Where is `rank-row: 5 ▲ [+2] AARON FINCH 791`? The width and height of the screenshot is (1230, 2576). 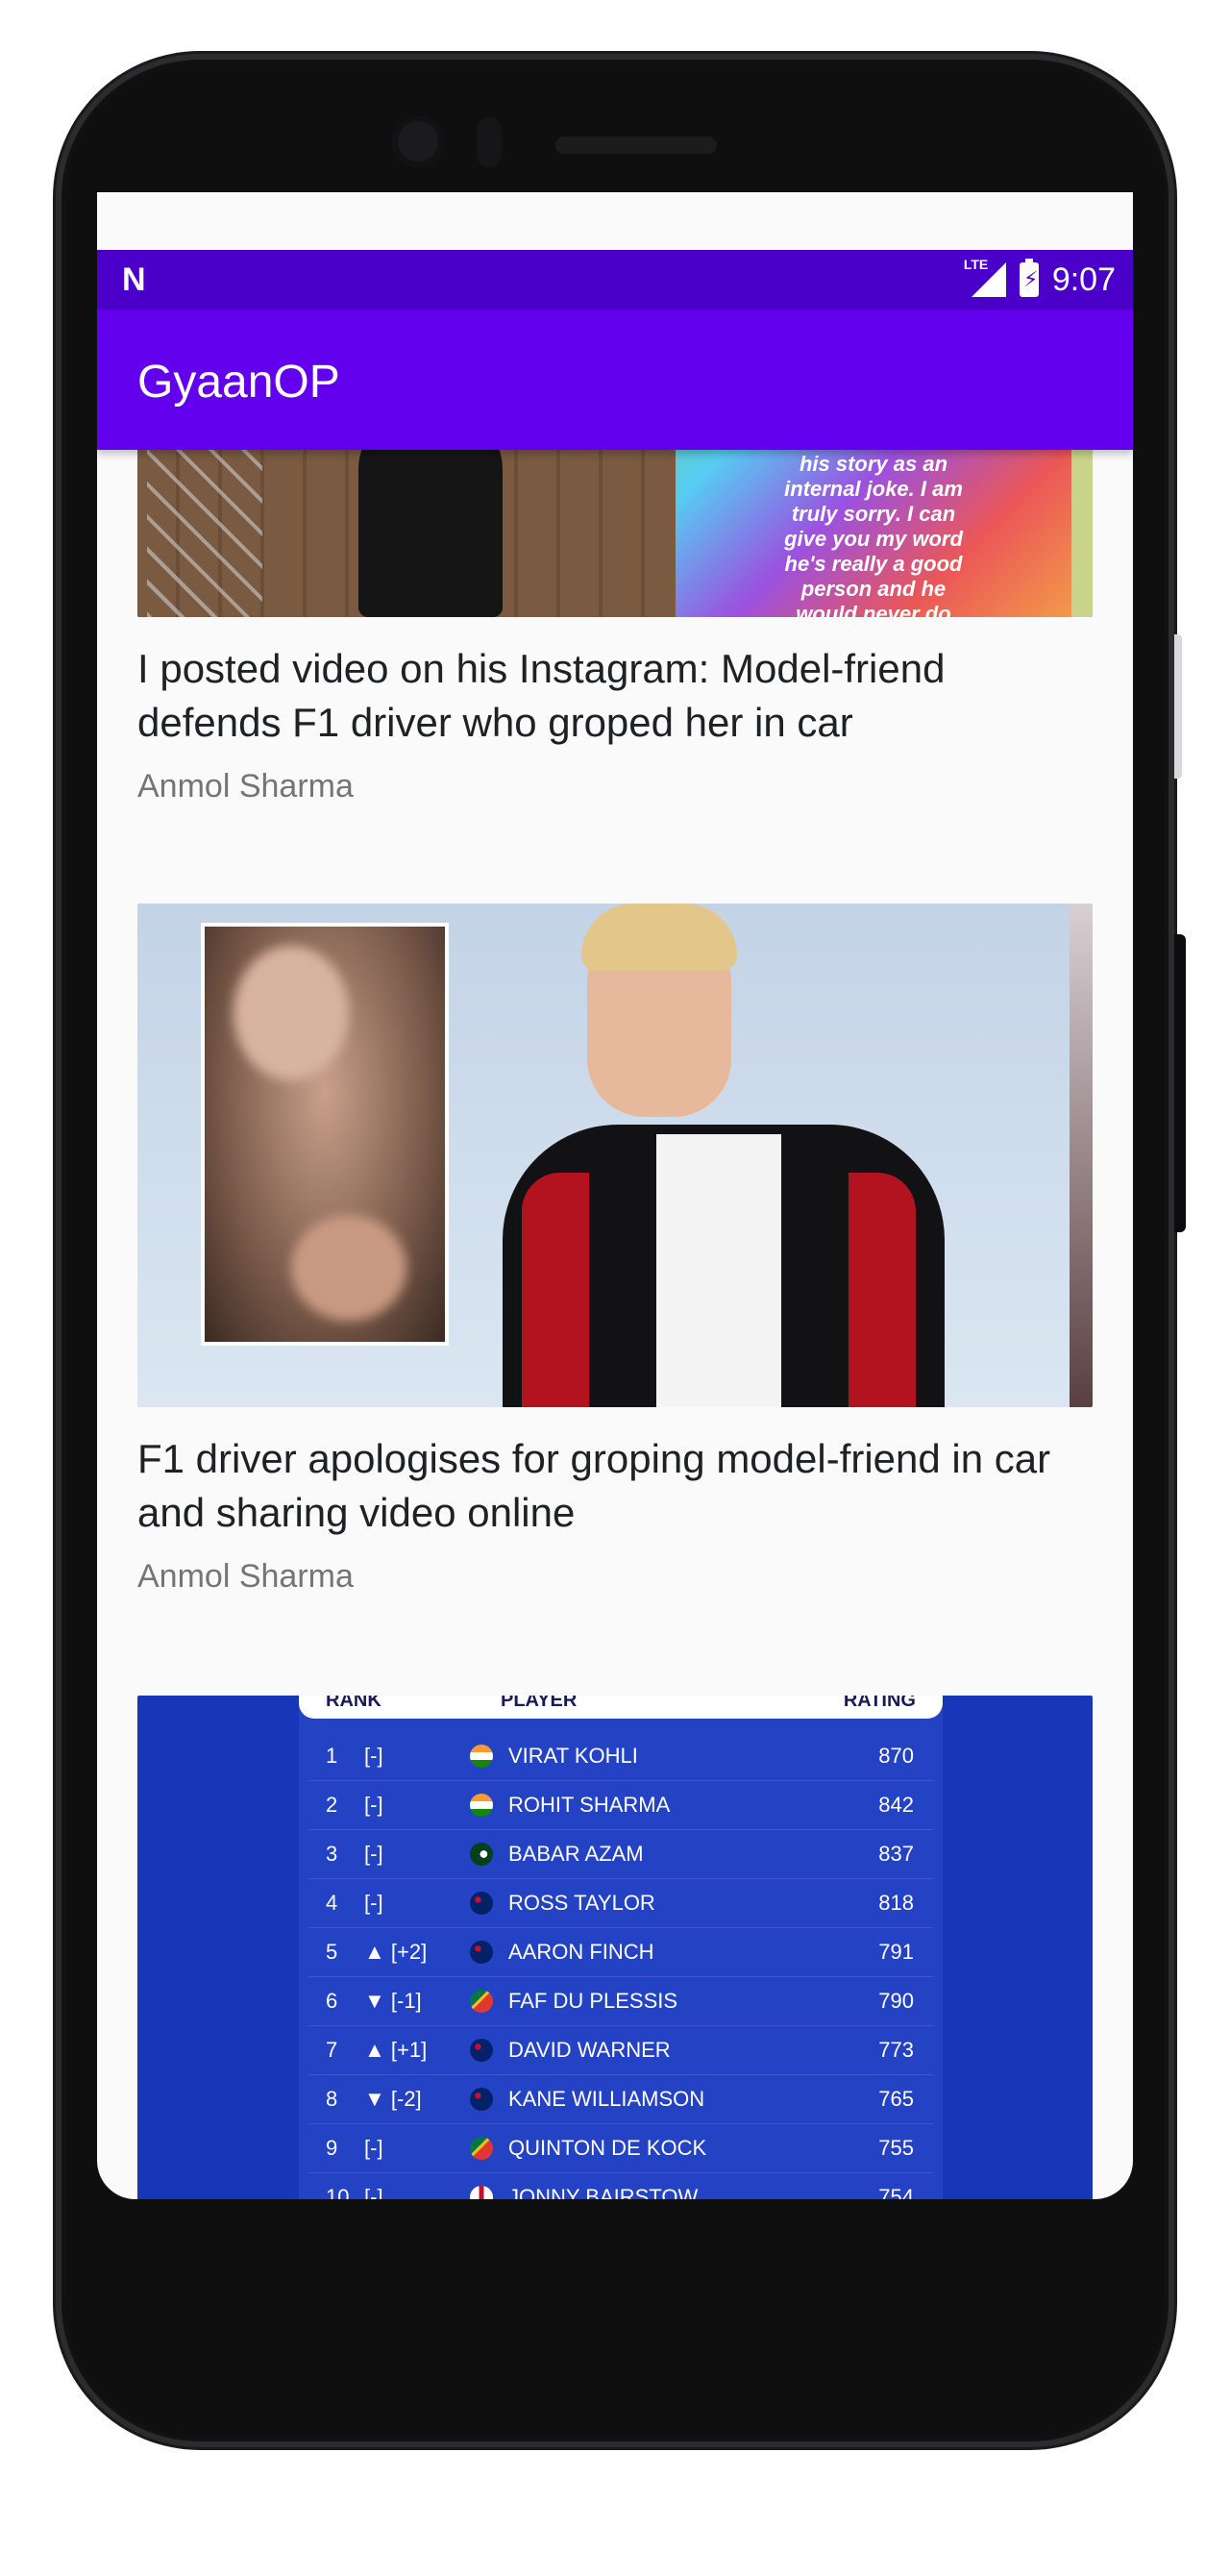 rank-row: 5 ▲ [+2] AARON FINCH 791 is located at coordinates (620, 1953).